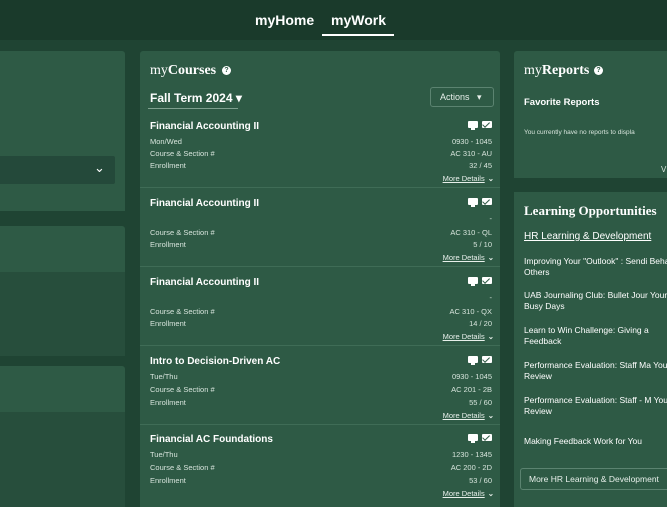 The width and height of the screenshot is (667, 507). I want to click on section-value: AC 310 - AU, so click(471, 153).